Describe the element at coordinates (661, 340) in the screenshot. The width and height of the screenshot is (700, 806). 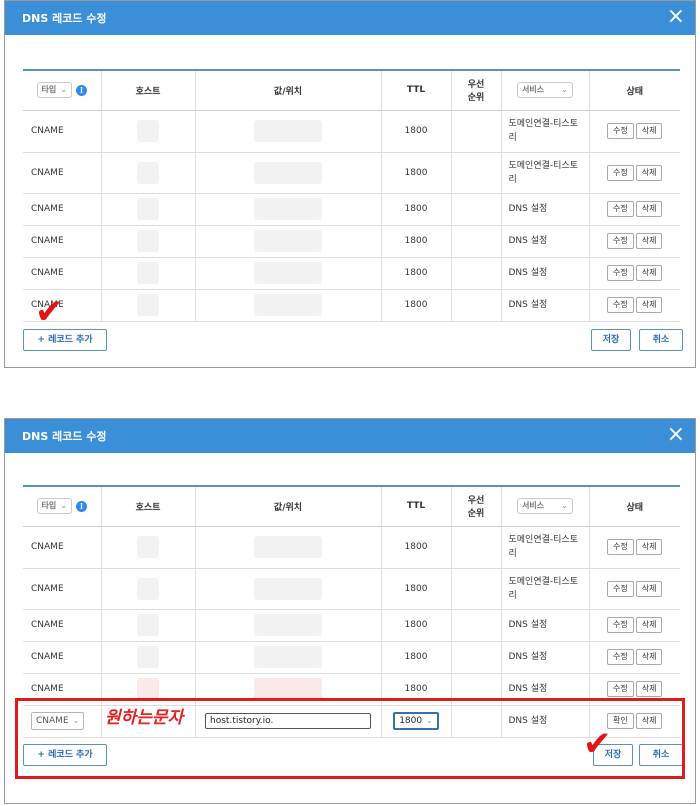
I see `cancel-button: 취소` at that location.